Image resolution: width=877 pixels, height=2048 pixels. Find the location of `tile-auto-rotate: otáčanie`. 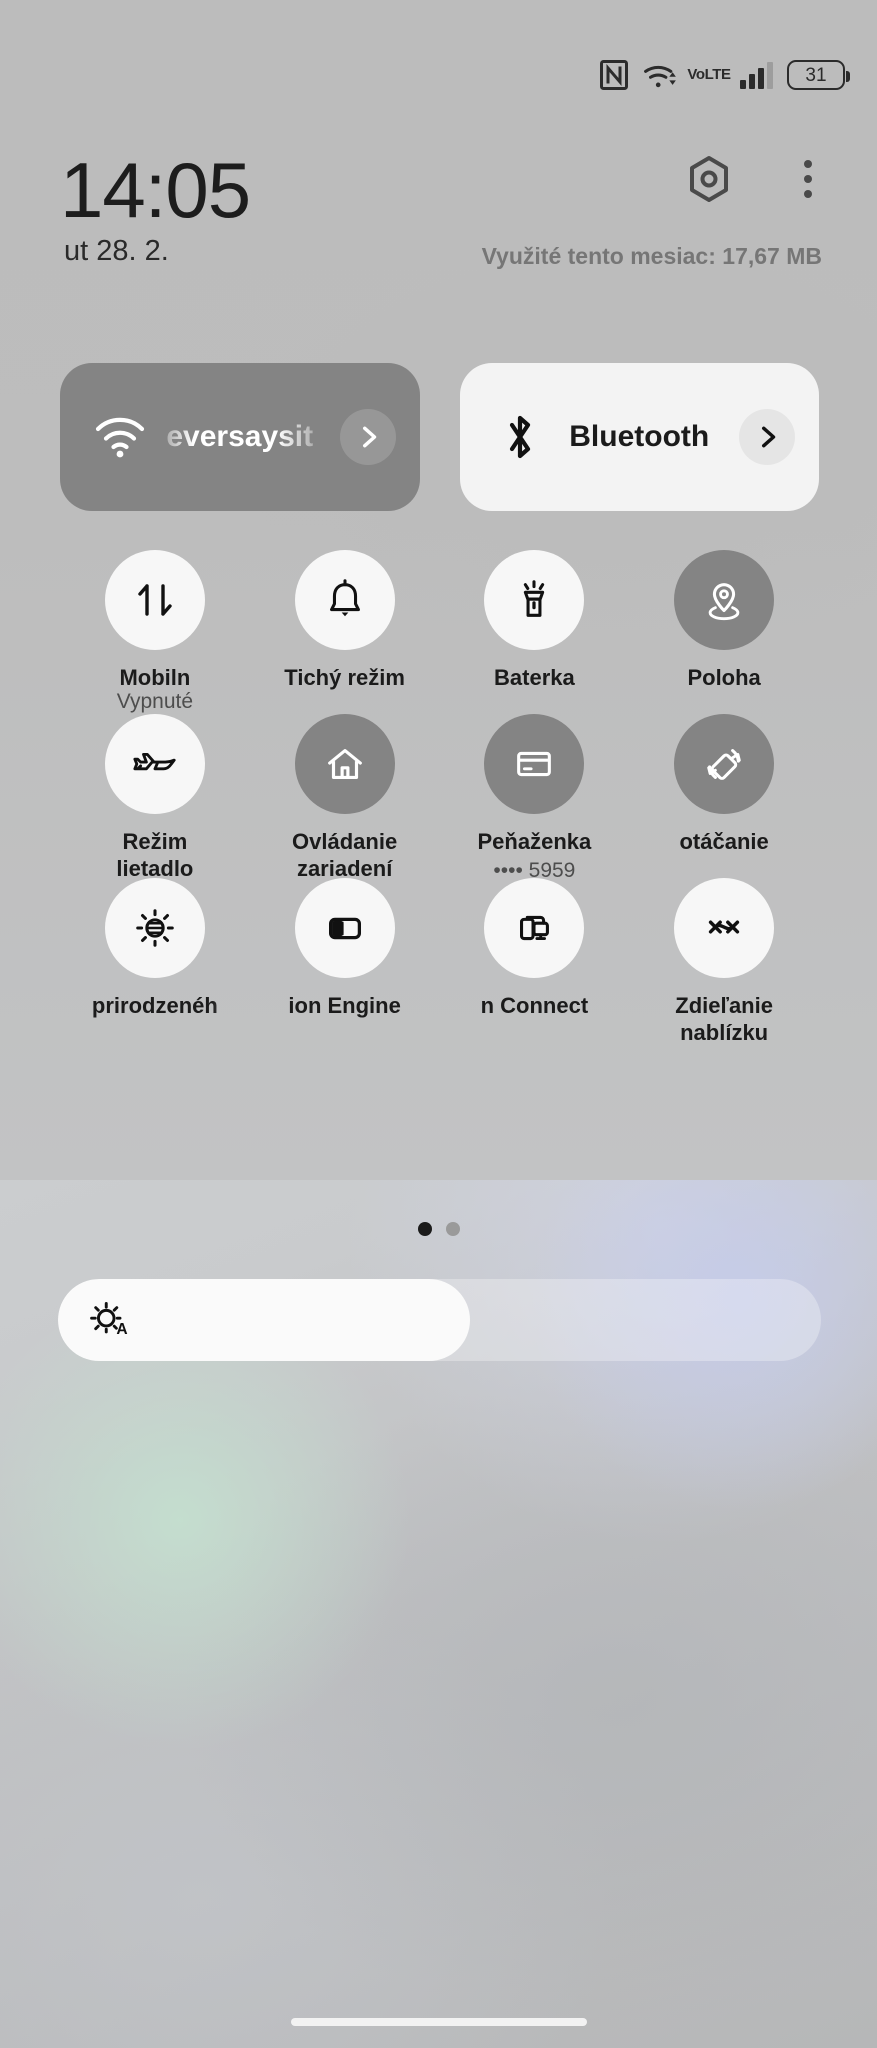

tile-auto-rotate: otáčanie is located at coordinates (724, 796).